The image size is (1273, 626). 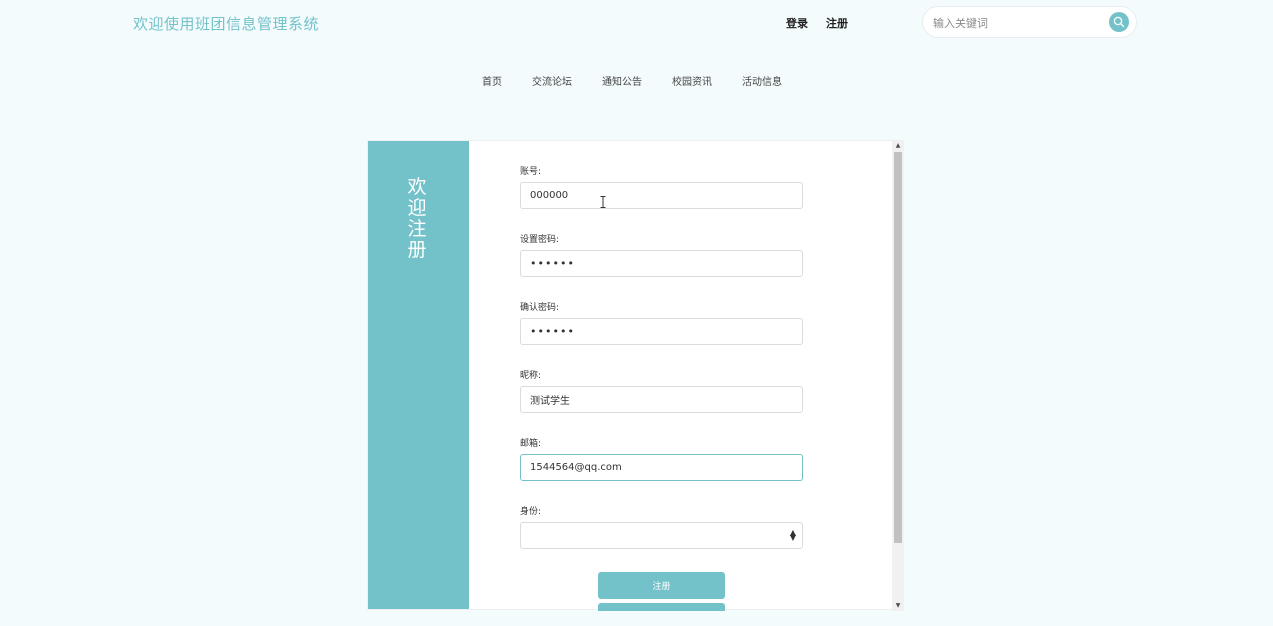 What do you see at coordinates (898, 347) in the screenshot?
I see `scrollbar-thumb` at bounding box center [898, 347].